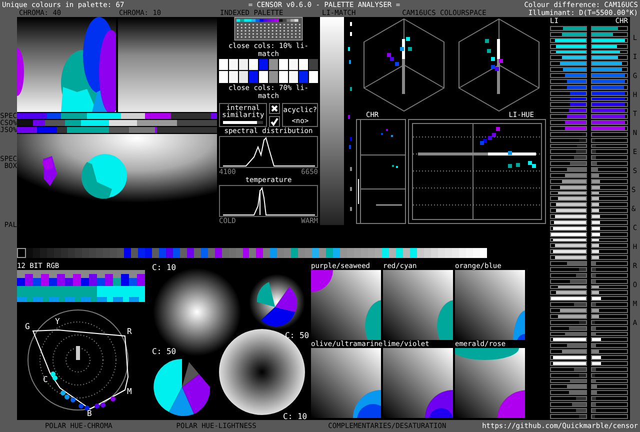 The width and height of the screenshot is (640, 432). What do you see at coordinates (274, 121) in the screenshot?
I see `check-icon` at bounding box center [274, 121].